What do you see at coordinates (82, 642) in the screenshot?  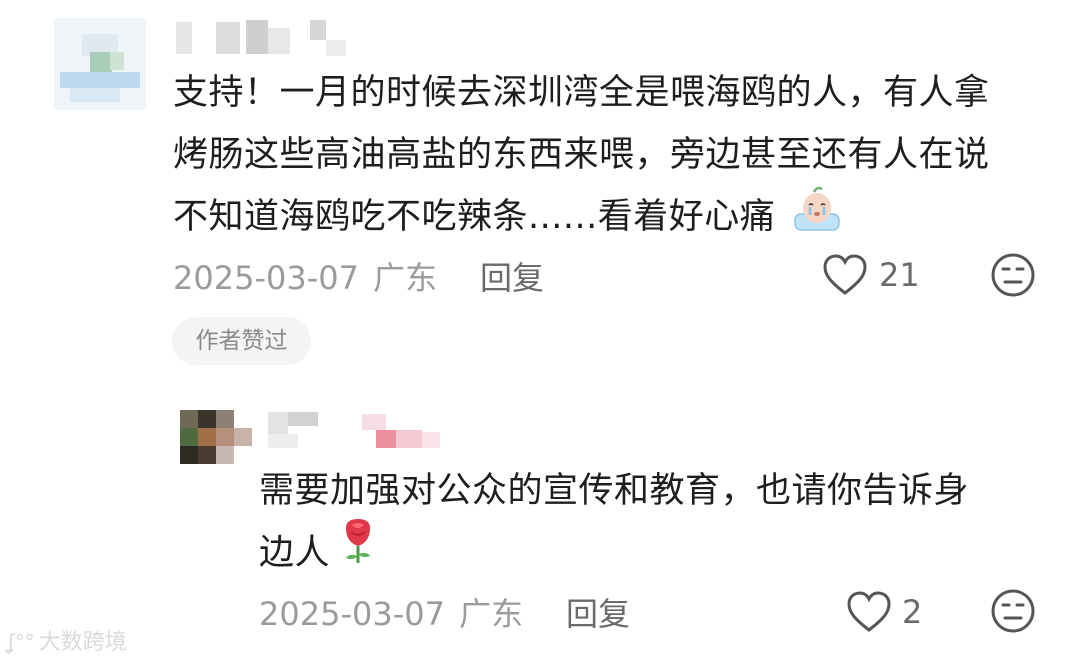 I see `watermark-text: 大数跨境` at bounding box center [82, 642].